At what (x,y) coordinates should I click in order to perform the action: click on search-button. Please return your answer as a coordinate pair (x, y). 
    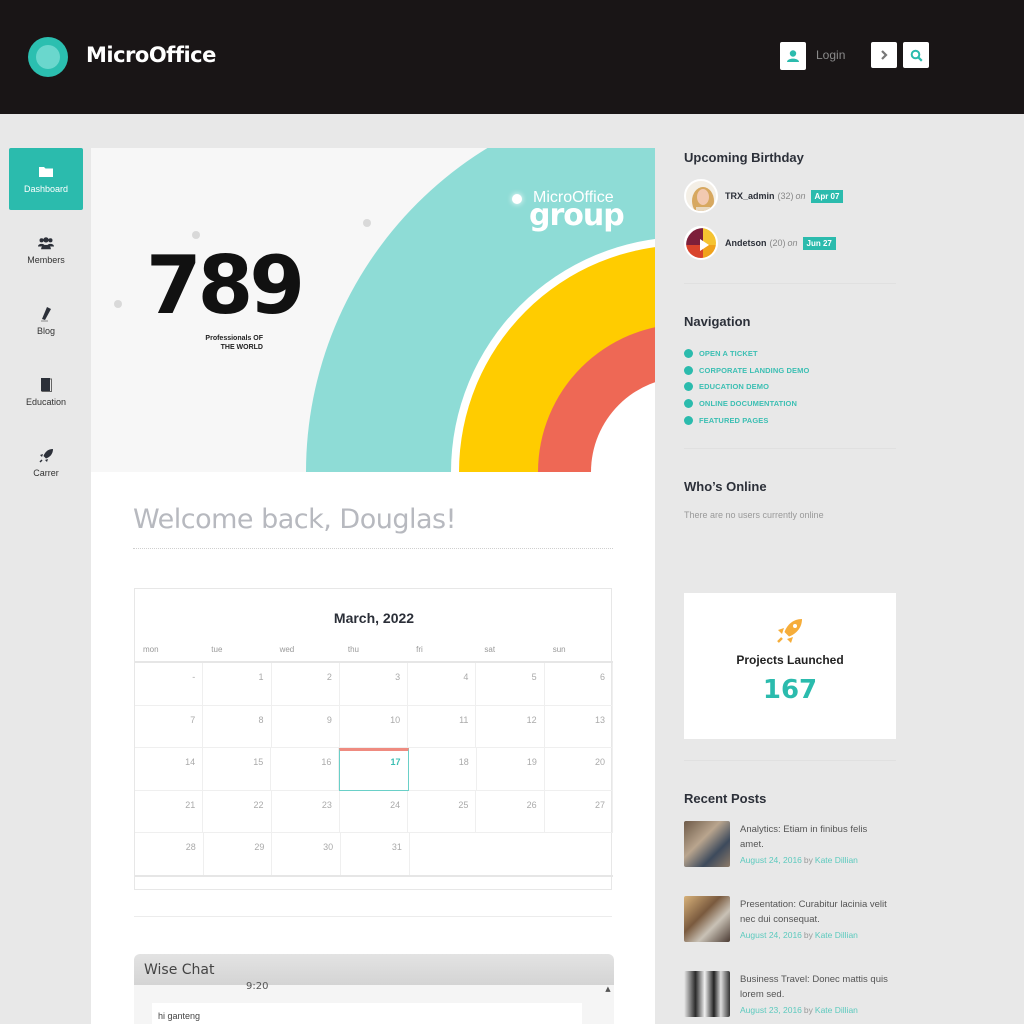
    Looking at the image, I should click on (916, 55).